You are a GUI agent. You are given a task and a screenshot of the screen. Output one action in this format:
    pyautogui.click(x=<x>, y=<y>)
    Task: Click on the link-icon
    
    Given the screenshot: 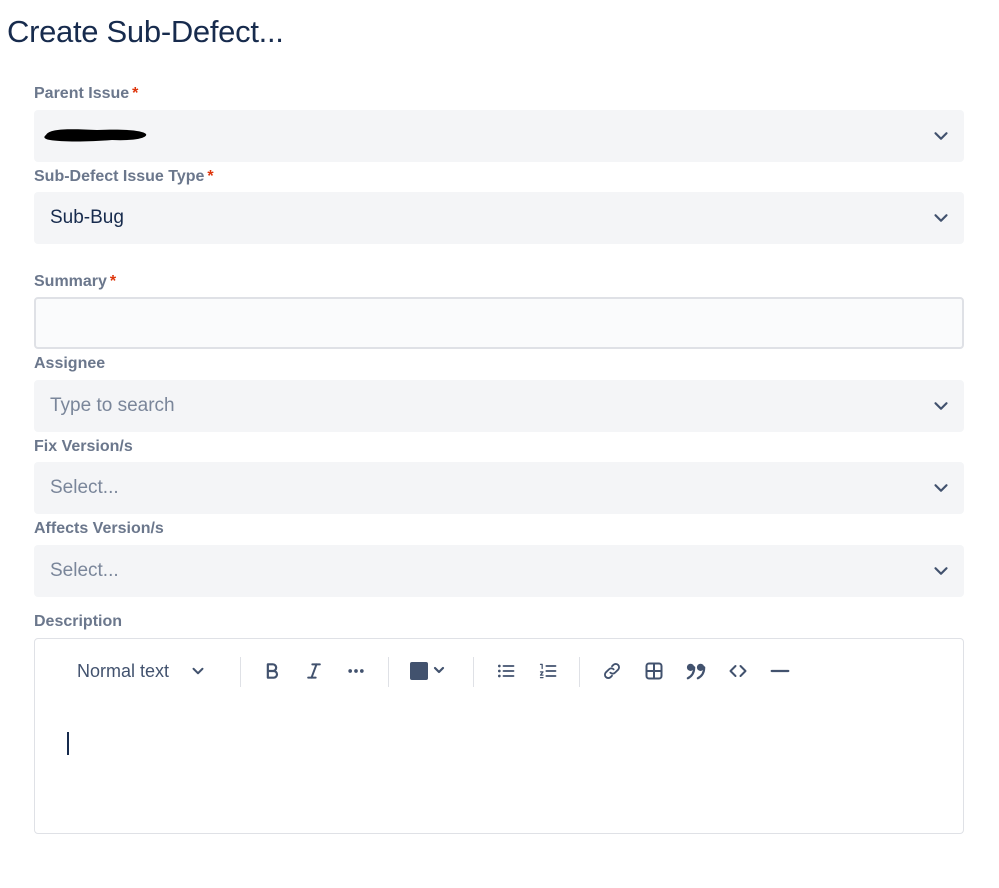 What is the action you would take?
    pyautogui.click(x=612, y=671)
    